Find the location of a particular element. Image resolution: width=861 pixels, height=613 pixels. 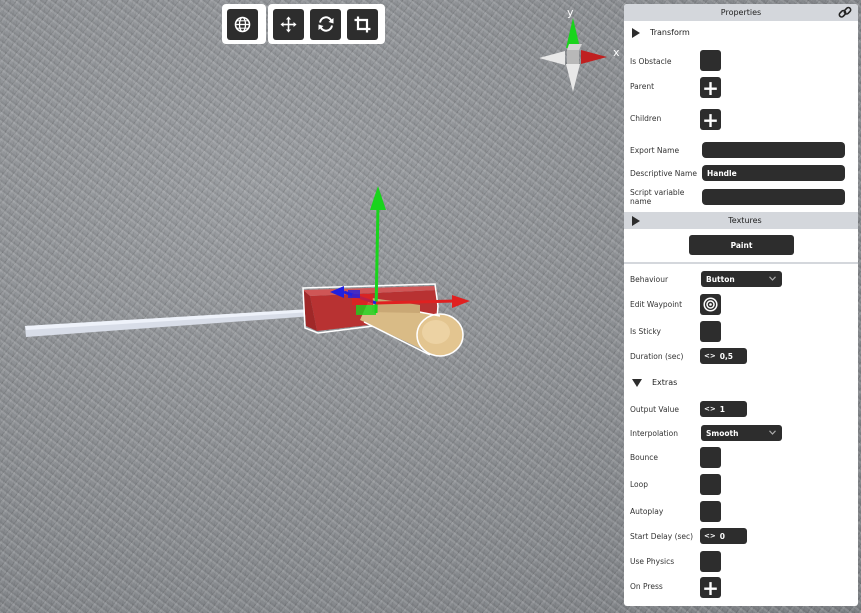

collapse-arrow-icon is located at coordinates (637, 382).